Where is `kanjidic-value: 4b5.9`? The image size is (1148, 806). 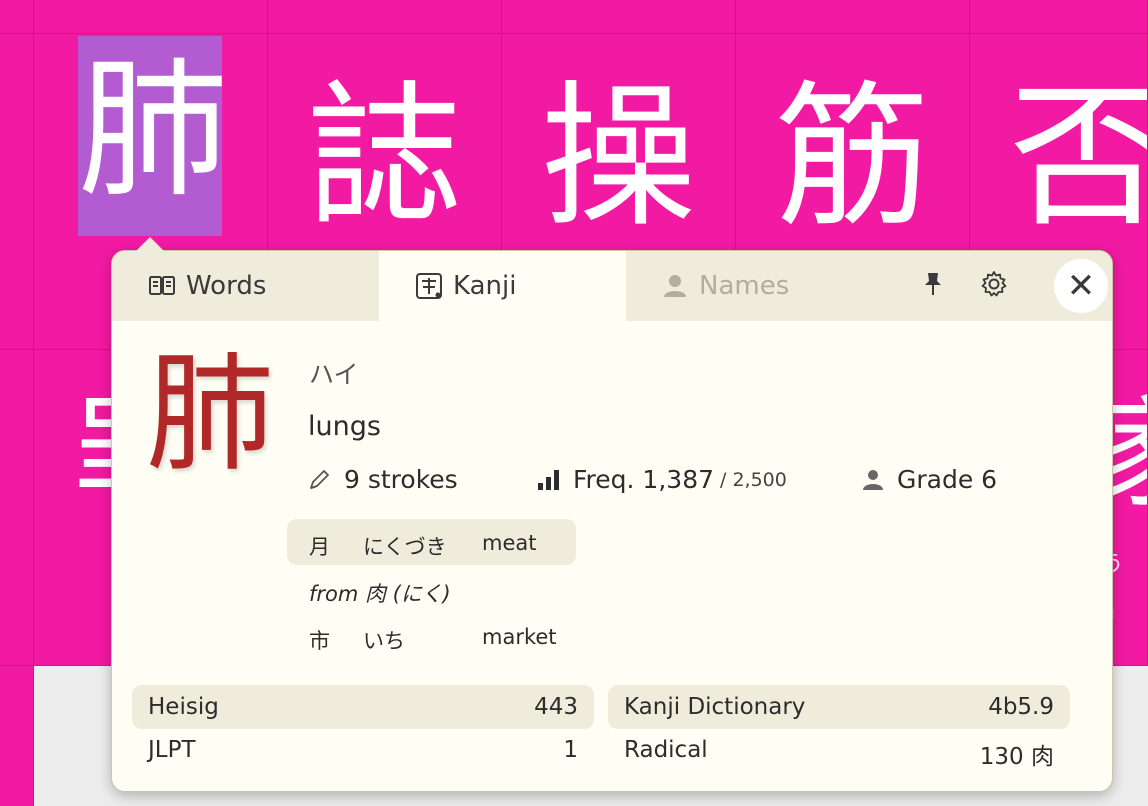
kanjidic-value: 4b5.9 is located at coordinates (1021, 707).